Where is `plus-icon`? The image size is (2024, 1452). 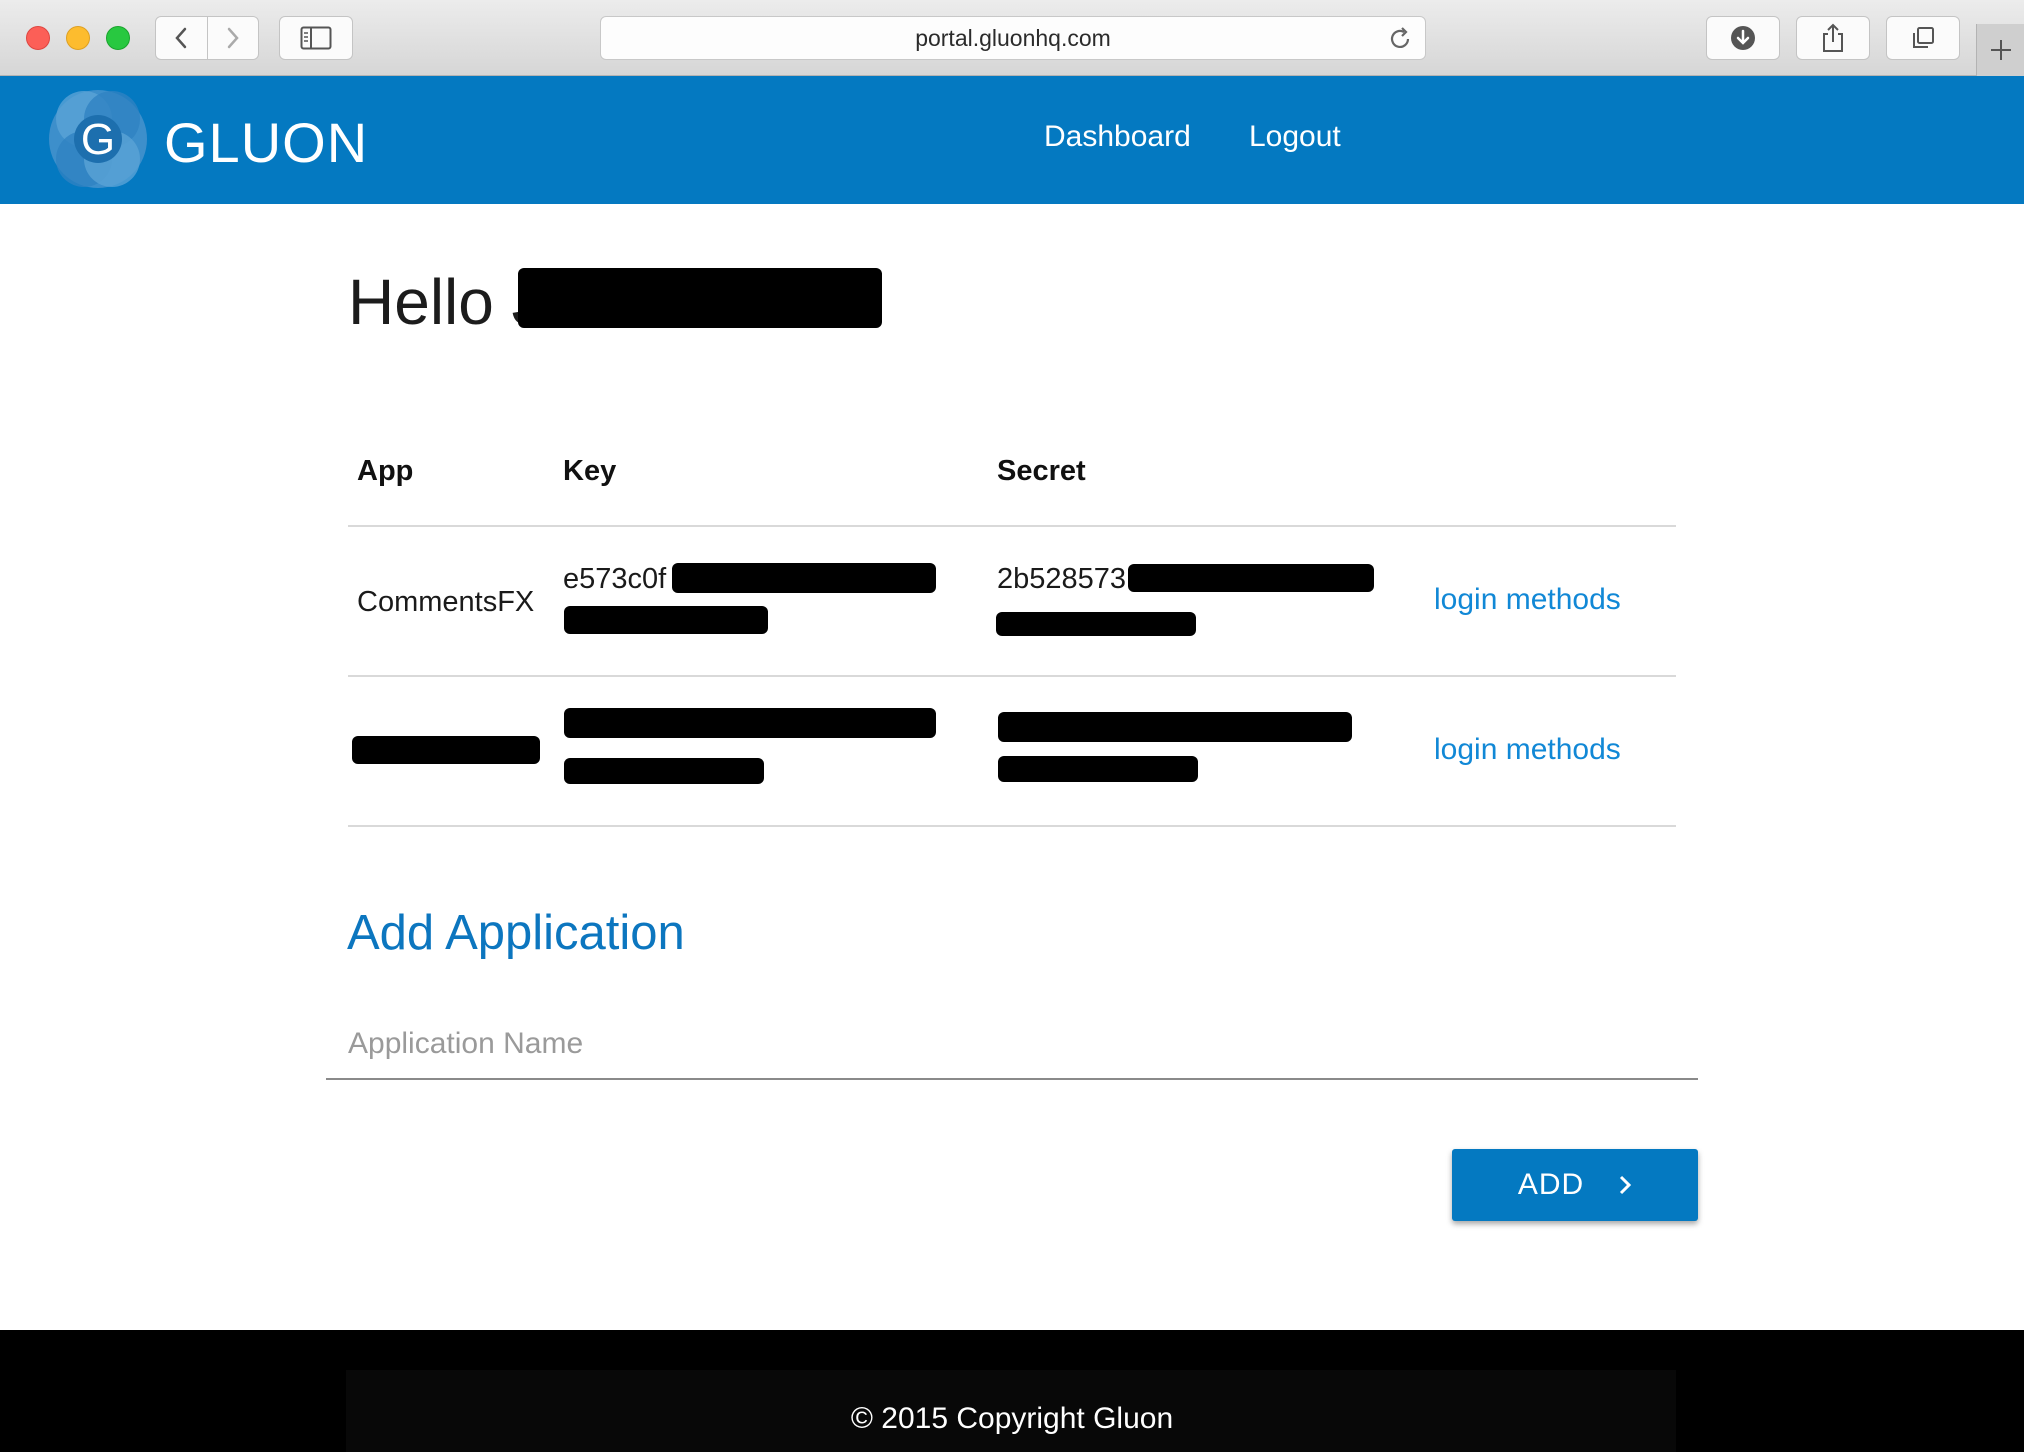 plus-icon is located at coordinates (2000, 50).